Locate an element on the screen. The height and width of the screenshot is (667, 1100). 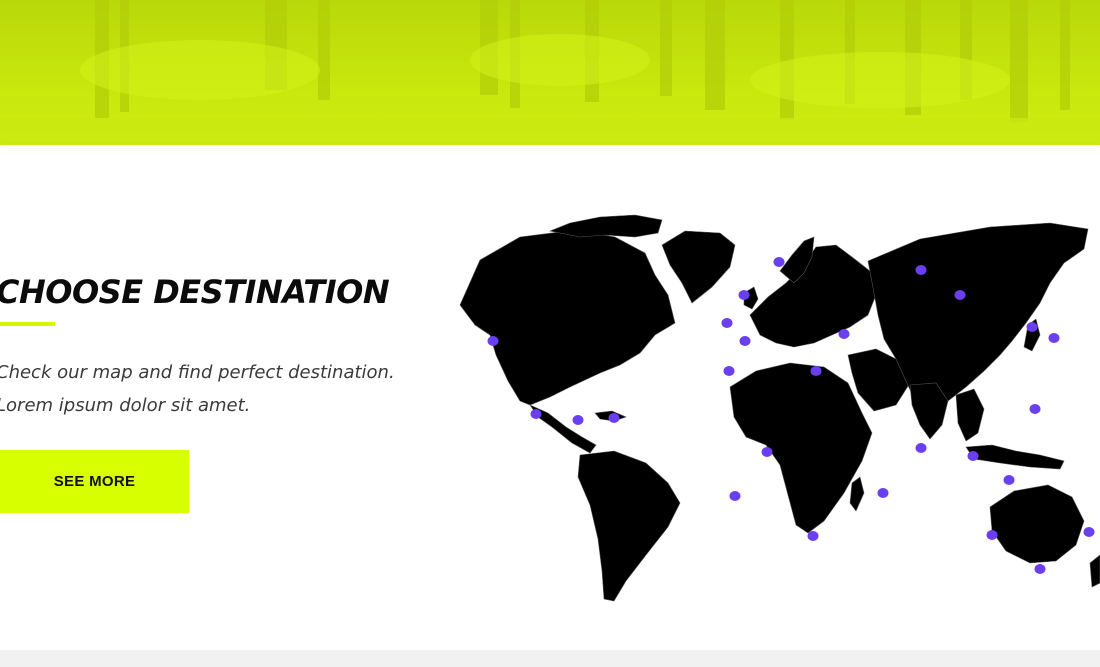
section-title: CHOOSE DESTINATION is located at coordinates (195, 292).